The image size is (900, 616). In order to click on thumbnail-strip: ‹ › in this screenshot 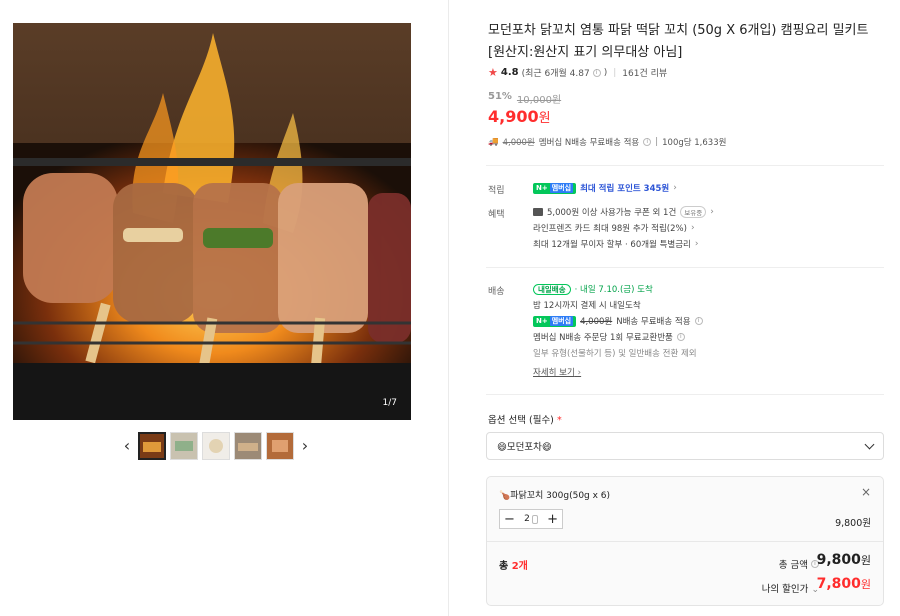, I will do `click(216, 445)`.